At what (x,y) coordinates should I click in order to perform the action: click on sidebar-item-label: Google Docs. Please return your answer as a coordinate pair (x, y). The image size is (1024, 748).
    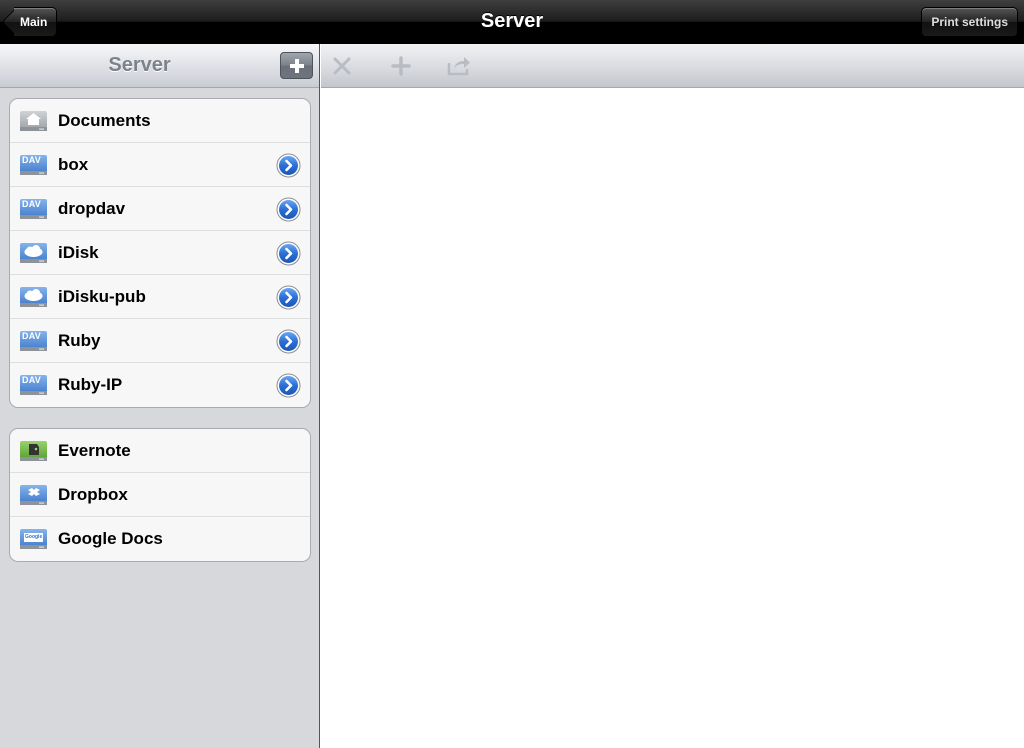
    Looking at the image, I should click on (110, 538).